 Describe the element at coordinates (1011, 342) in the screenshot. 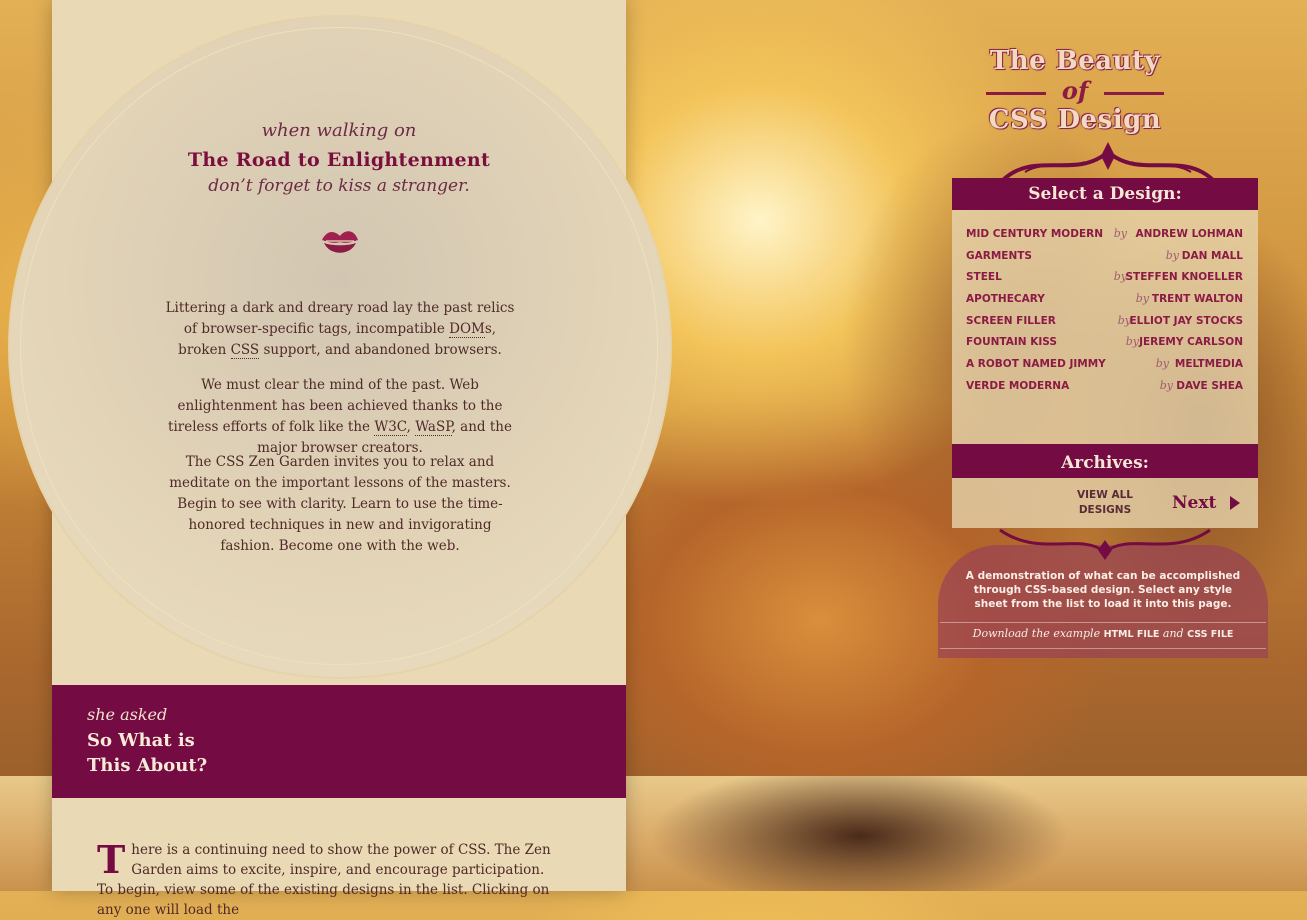

I see `design-link: FOUNTAIN KISS` at that location.